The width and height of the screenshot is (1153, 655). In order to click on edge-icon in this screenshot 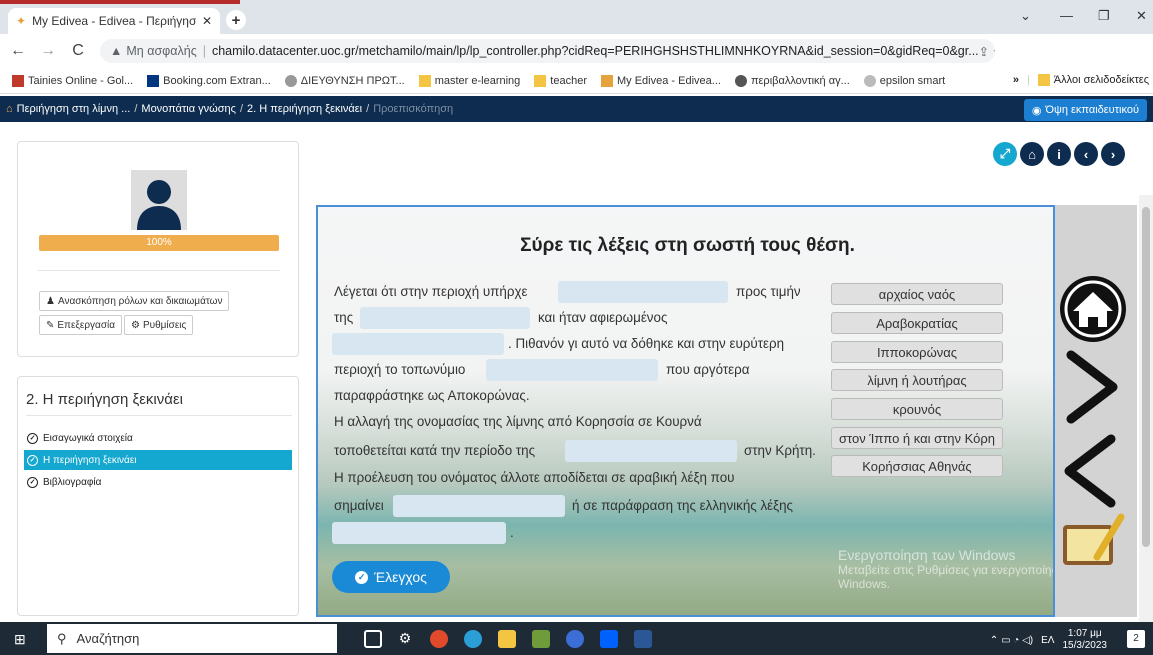, I will do `click(473, 639)`.